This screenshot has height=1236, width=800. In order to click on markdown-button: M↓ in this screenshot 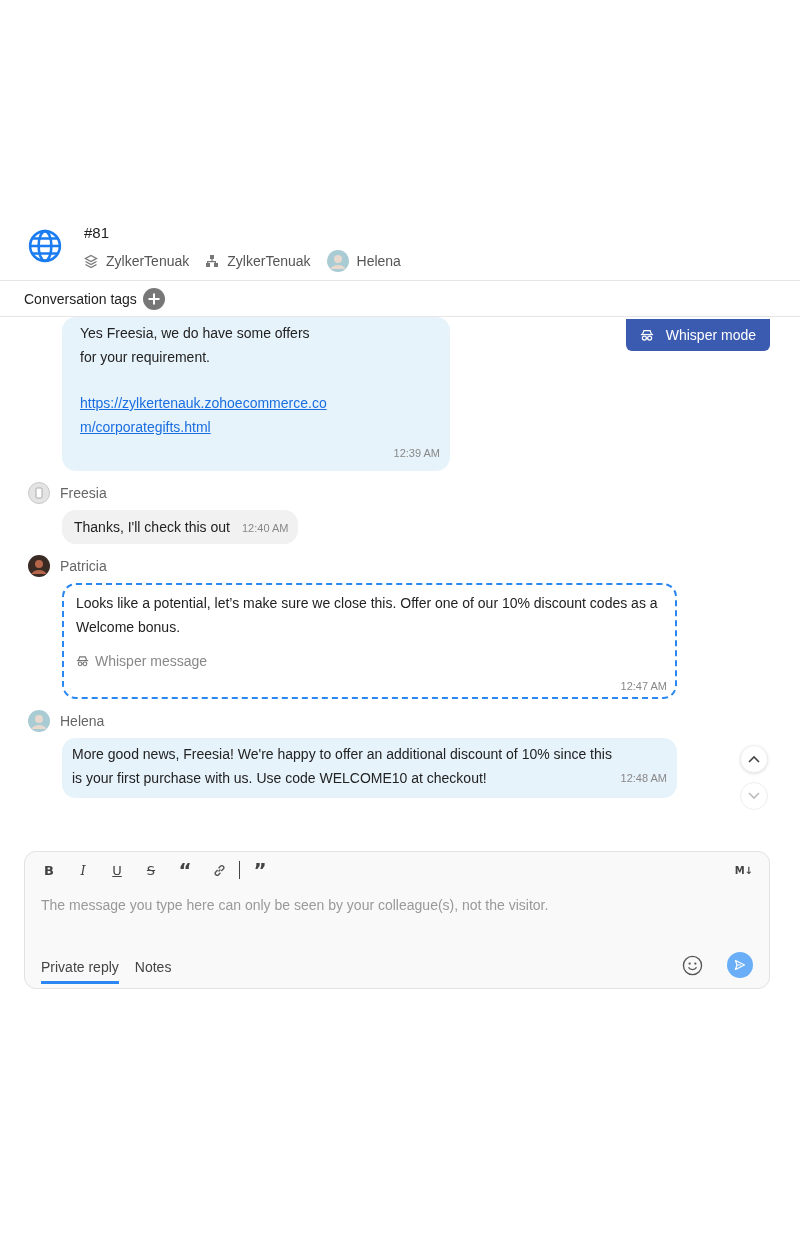, I will do `click(743, 870)`.